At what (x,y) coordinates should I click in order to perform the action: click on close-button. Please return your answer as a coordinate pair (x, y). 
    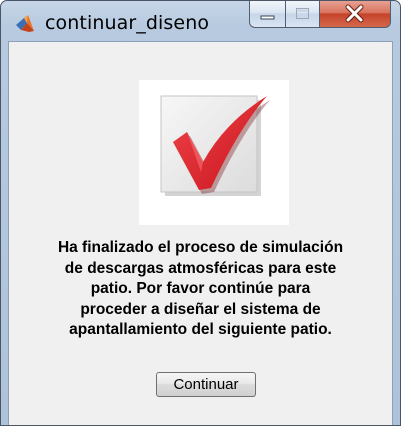
    Looking at the image, I should click on (355, 14).